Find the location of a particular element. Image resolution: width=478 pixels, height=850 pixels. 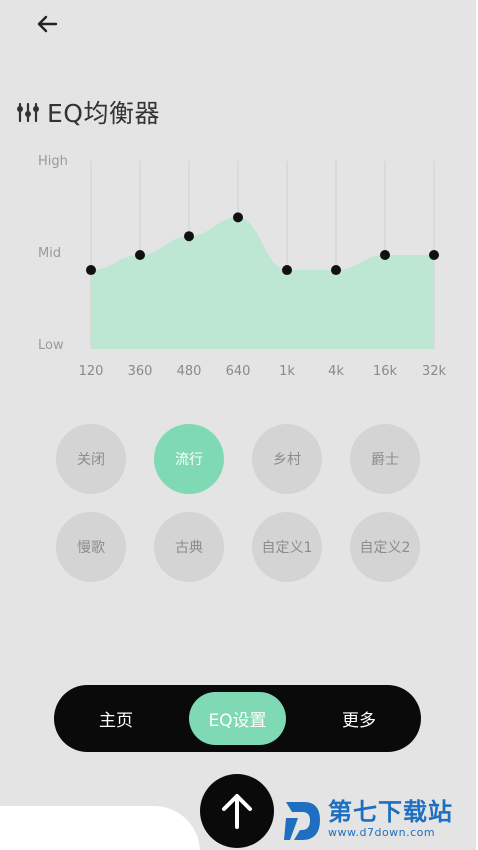

preset-country-button: 乡村 is located at coordinates (287, 459).